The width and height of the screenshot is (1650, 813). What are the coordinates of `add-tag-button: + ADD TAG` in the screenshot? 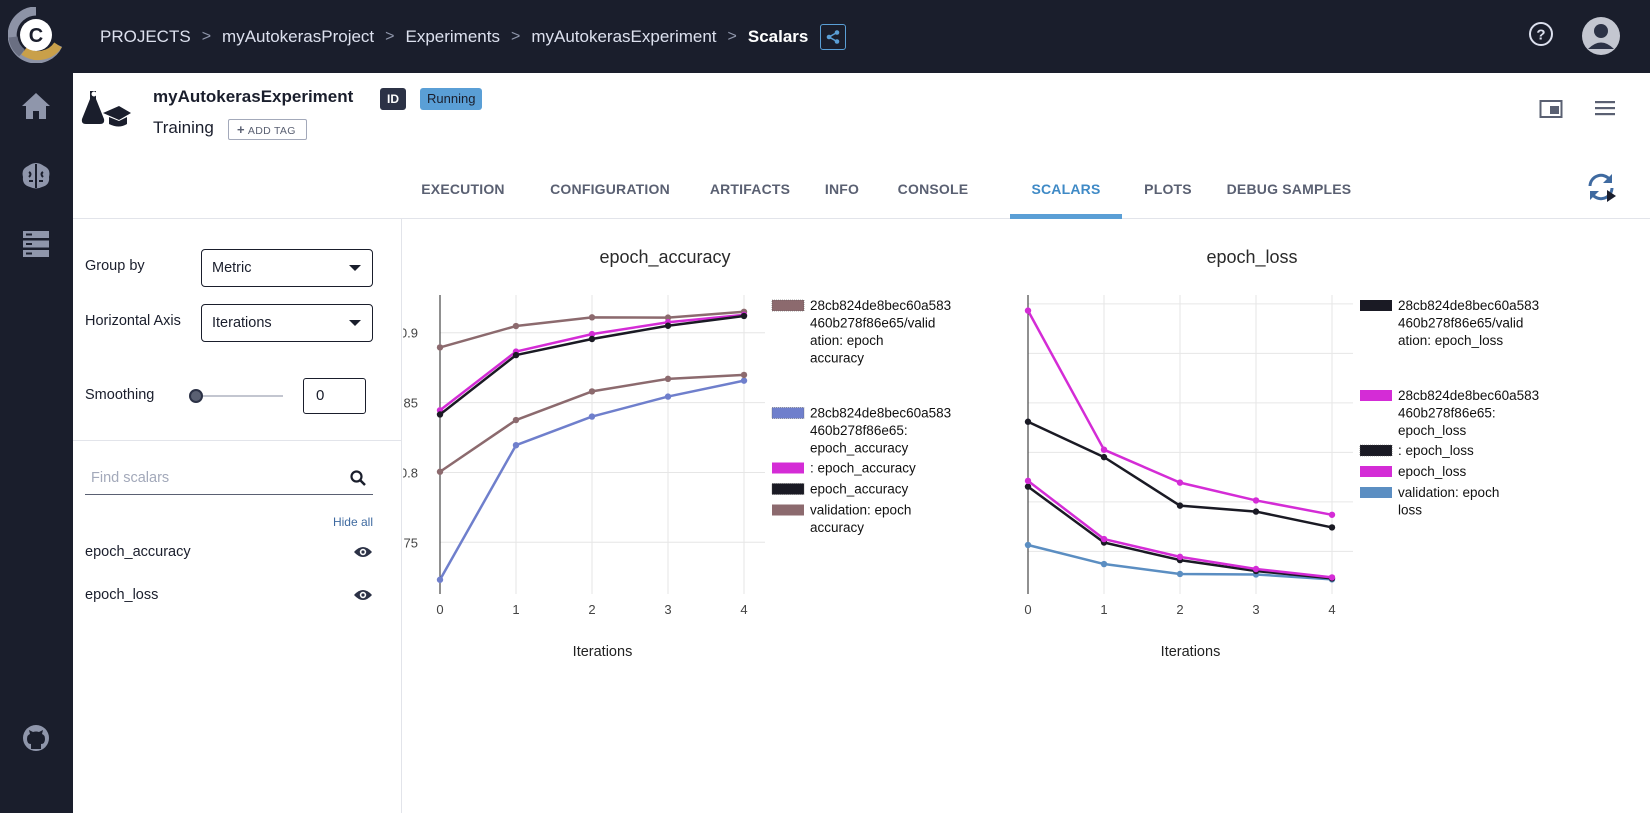 It's located at (267, 129).